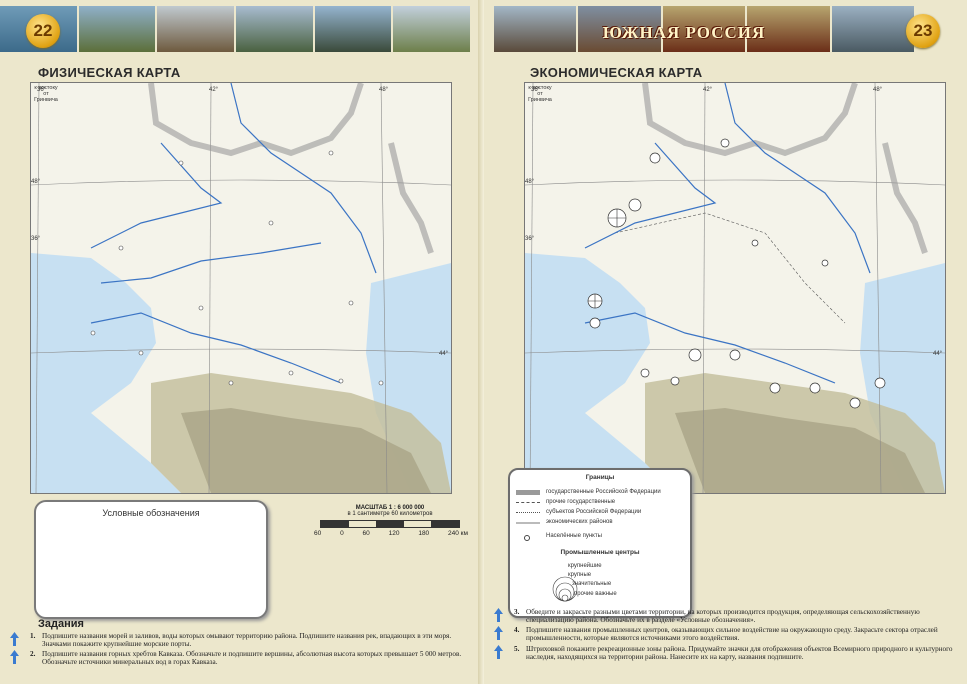 This screenshot has height=684, width=967. Describe the element at coordinates (33, 636) in the screenshot. I see `task-number: 1.` at that location.